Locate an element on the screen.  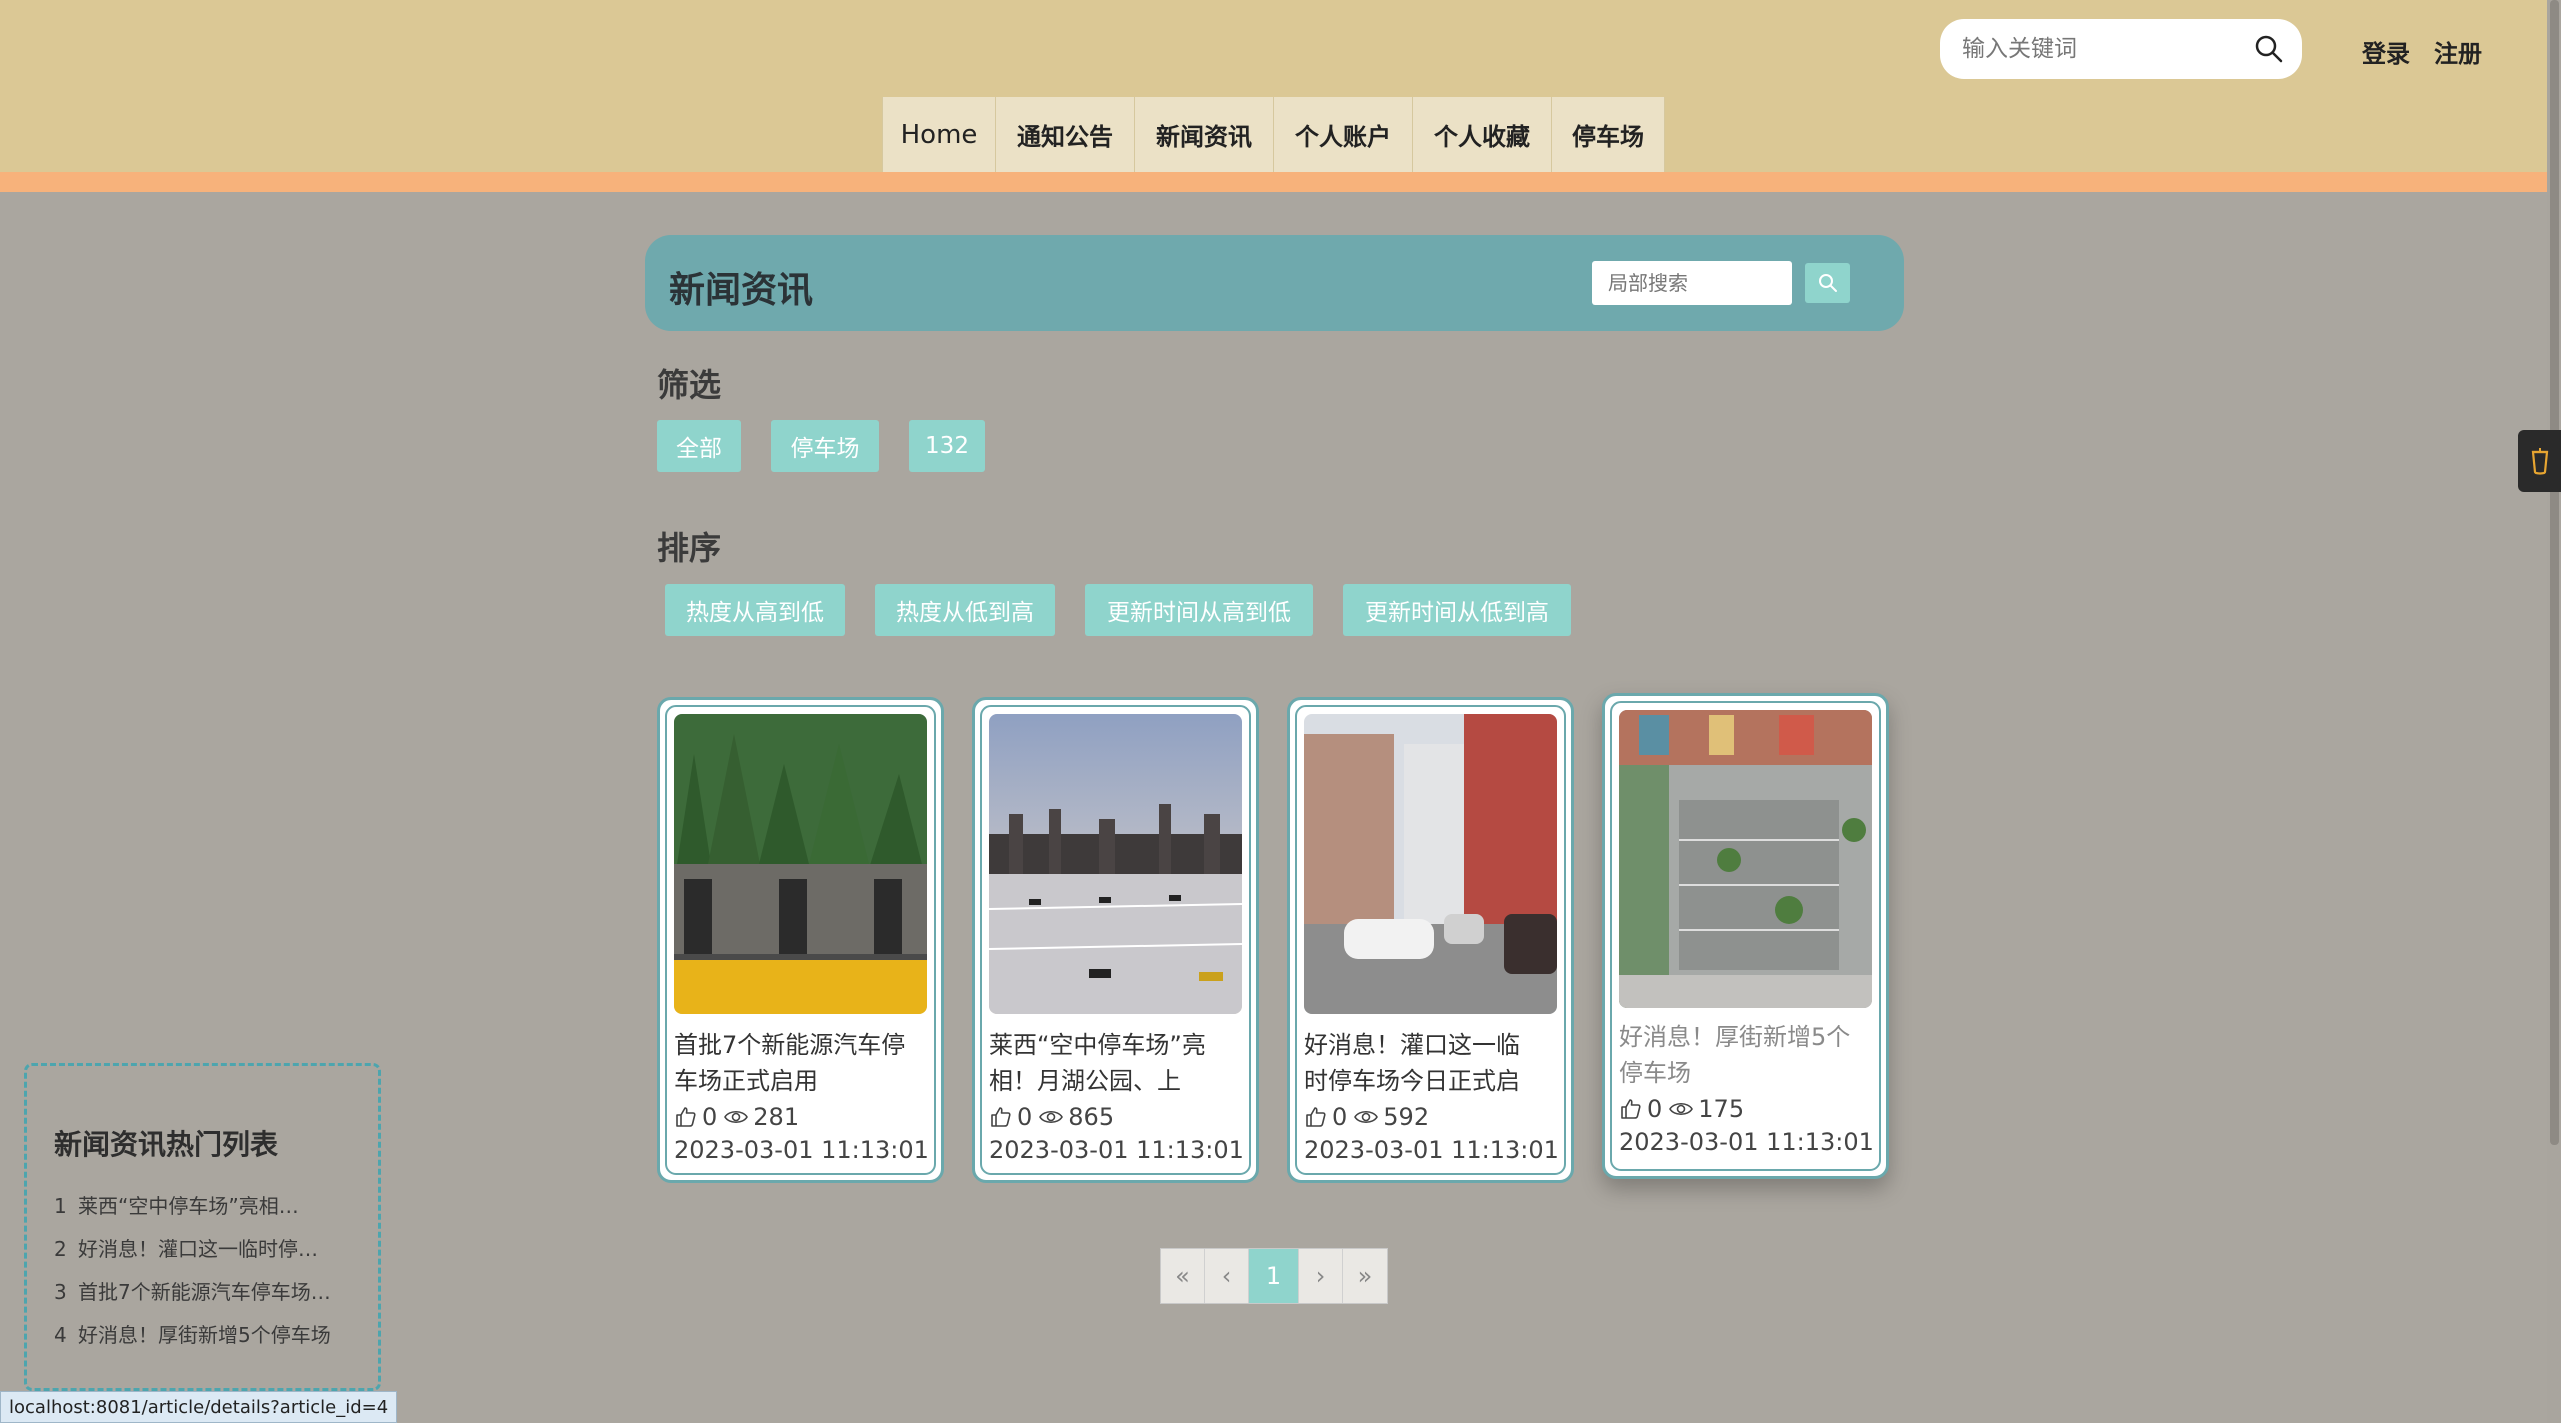
card-views: 865 is located at coordinates (1091, 1117).